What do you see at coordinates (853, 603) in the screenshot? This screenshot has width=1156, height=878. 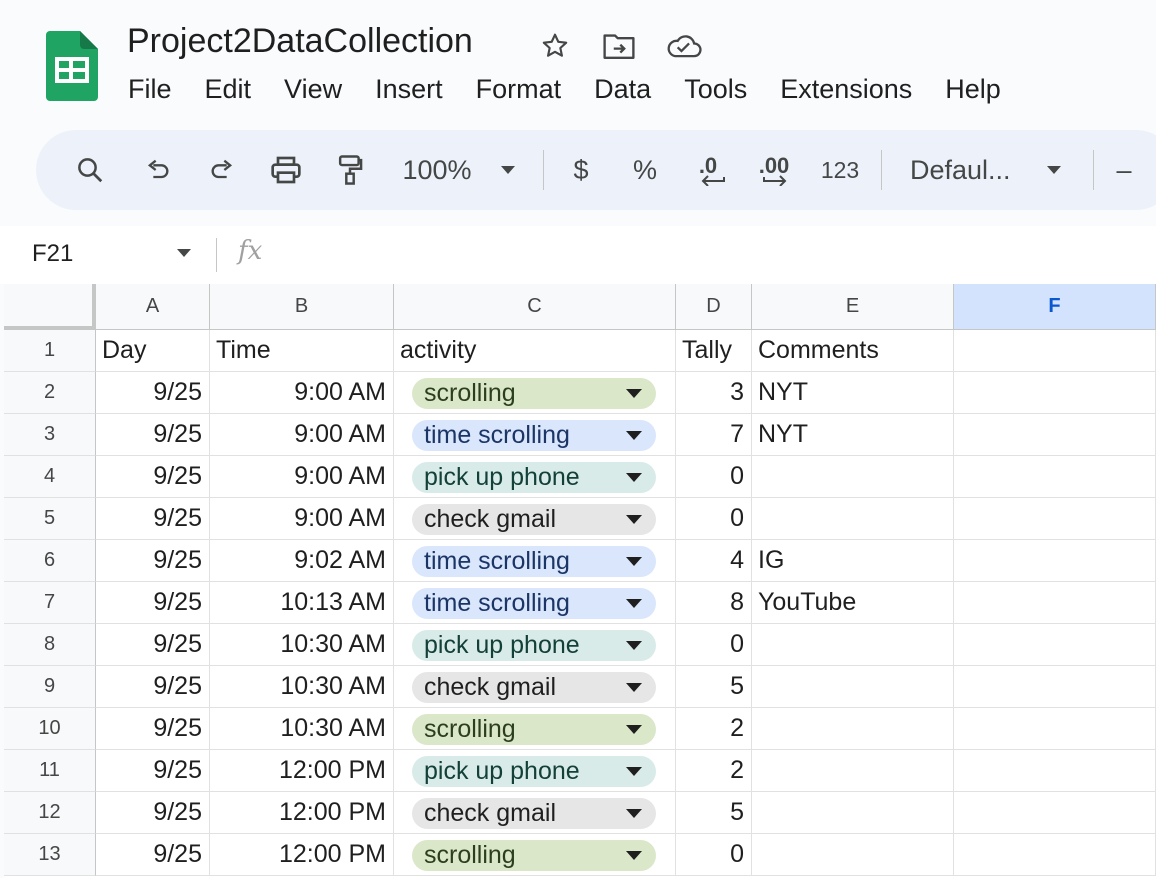 I see `cell-comments: YouTube` at bounding box center [853, 603].